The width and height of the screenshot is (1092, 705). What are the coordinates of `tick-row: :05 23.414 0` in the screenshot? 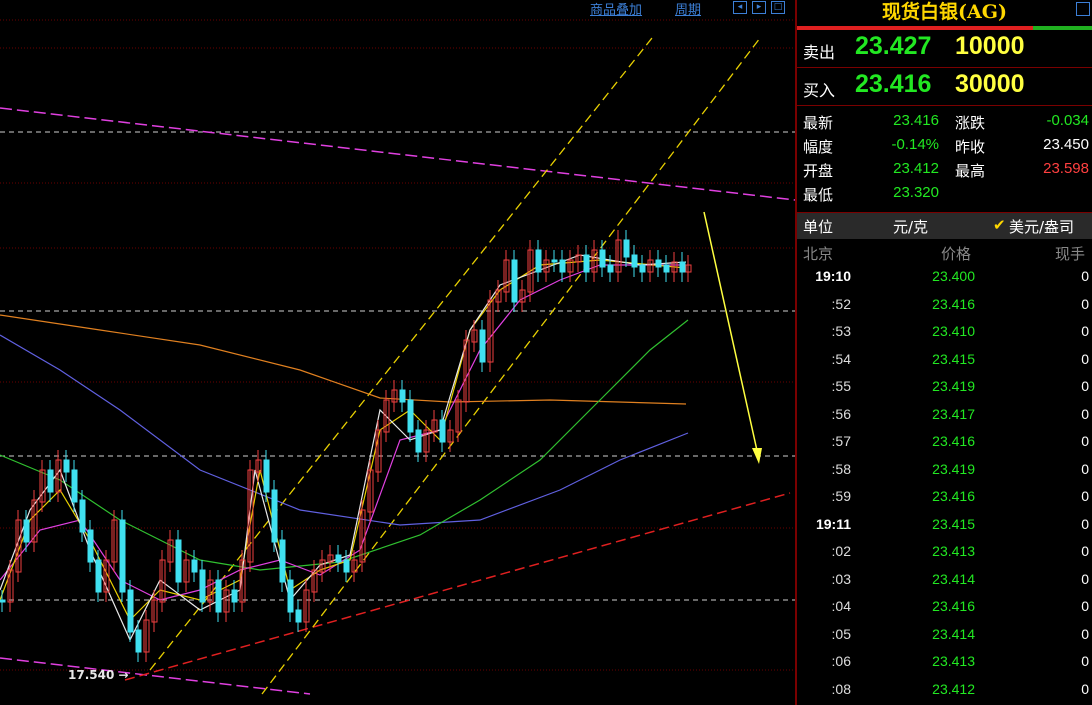 It's located at (944, 637).